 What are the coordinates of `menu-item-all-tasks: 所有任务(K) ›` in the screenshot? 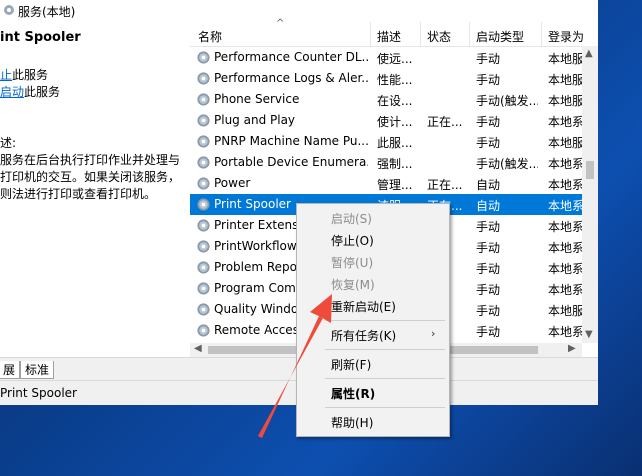 It's located at (373, 334).